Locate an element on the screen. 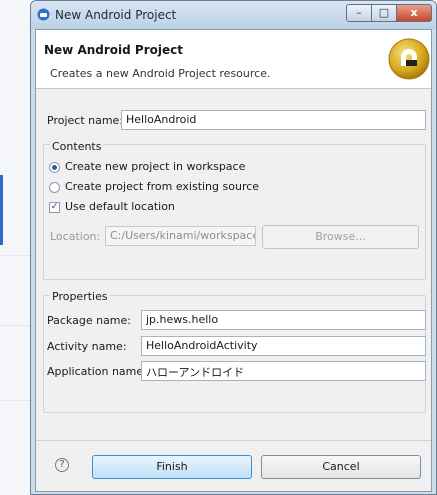 This screenshot has width=437, height=495. banner-description: Creates a new Android Project resource. is located at coordinates (160, 73).